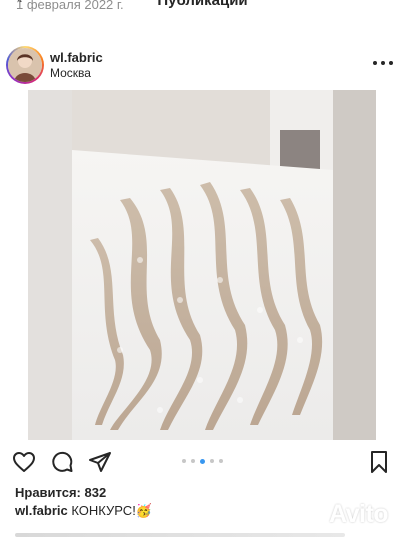 This screenshot has width=405, height=540. Describe the element at coordinates (375, 63) in the screenshot. I see `more-horizontal-icon` at that location.